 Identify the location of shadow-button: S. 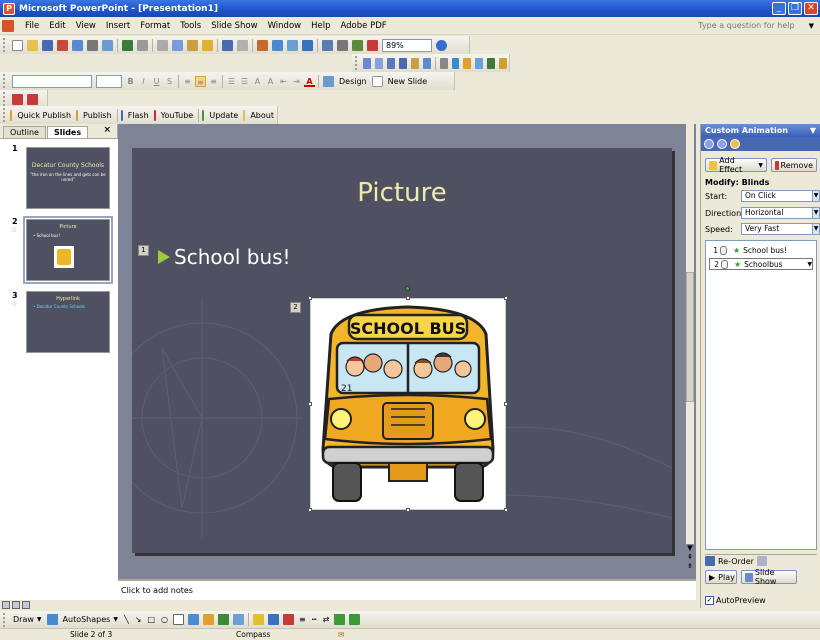
(169, 81).